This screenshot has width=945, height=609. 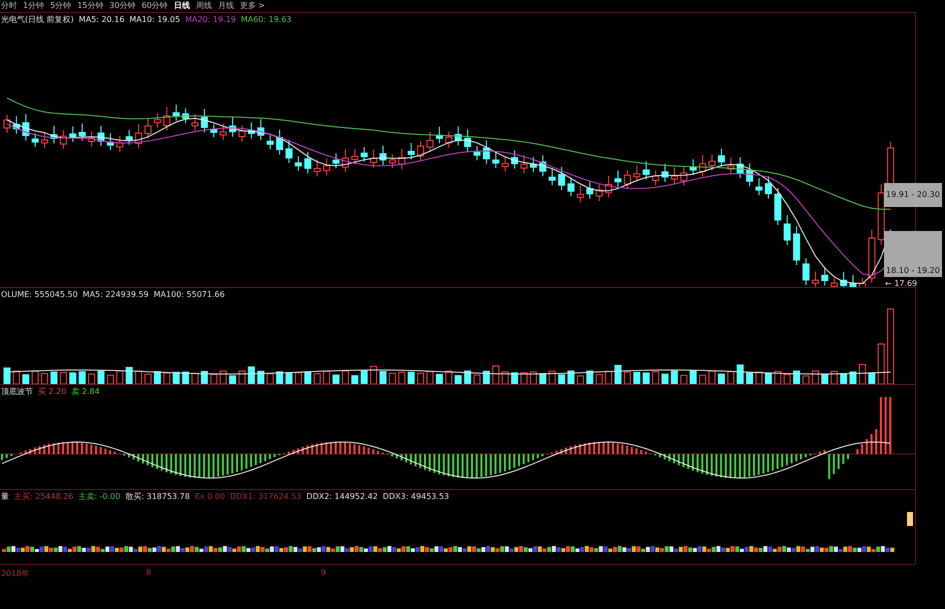 What do you see at coordinates (226, 6) in the screenshot?
I see `period-tab: 月线` at bounding box center [226, 6].